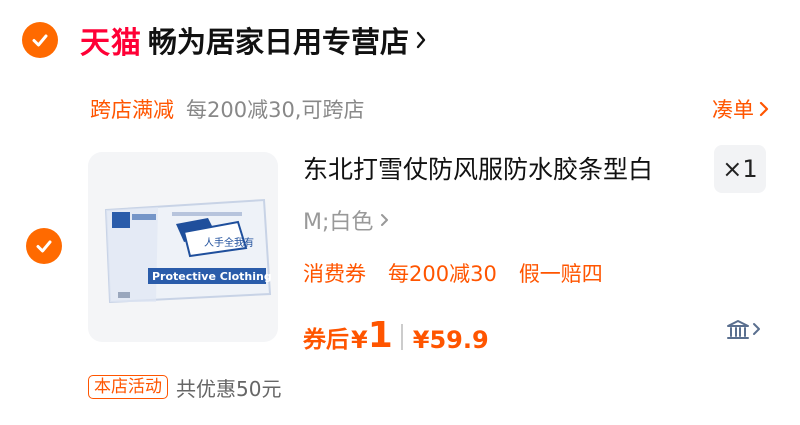  Describe the element at coordinates (132, 110) in the screenshot. I see `promo-tag: 跨店满减` at that location.